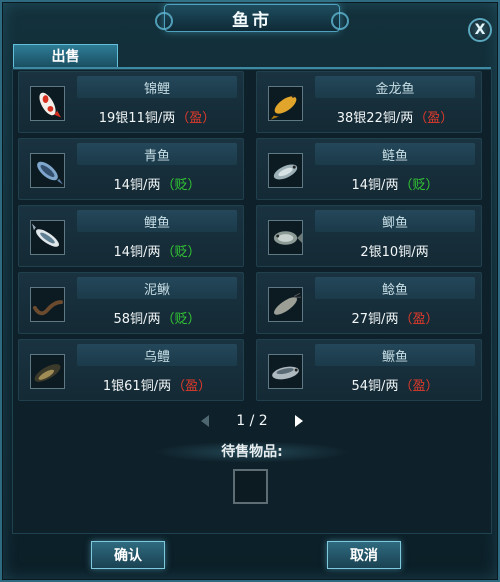 The image size is (500, 582). What do you see at coordinates (157, 355) in the screenshot?
I see `fish-name: 乌鳢` at bounding box center [157, 355].